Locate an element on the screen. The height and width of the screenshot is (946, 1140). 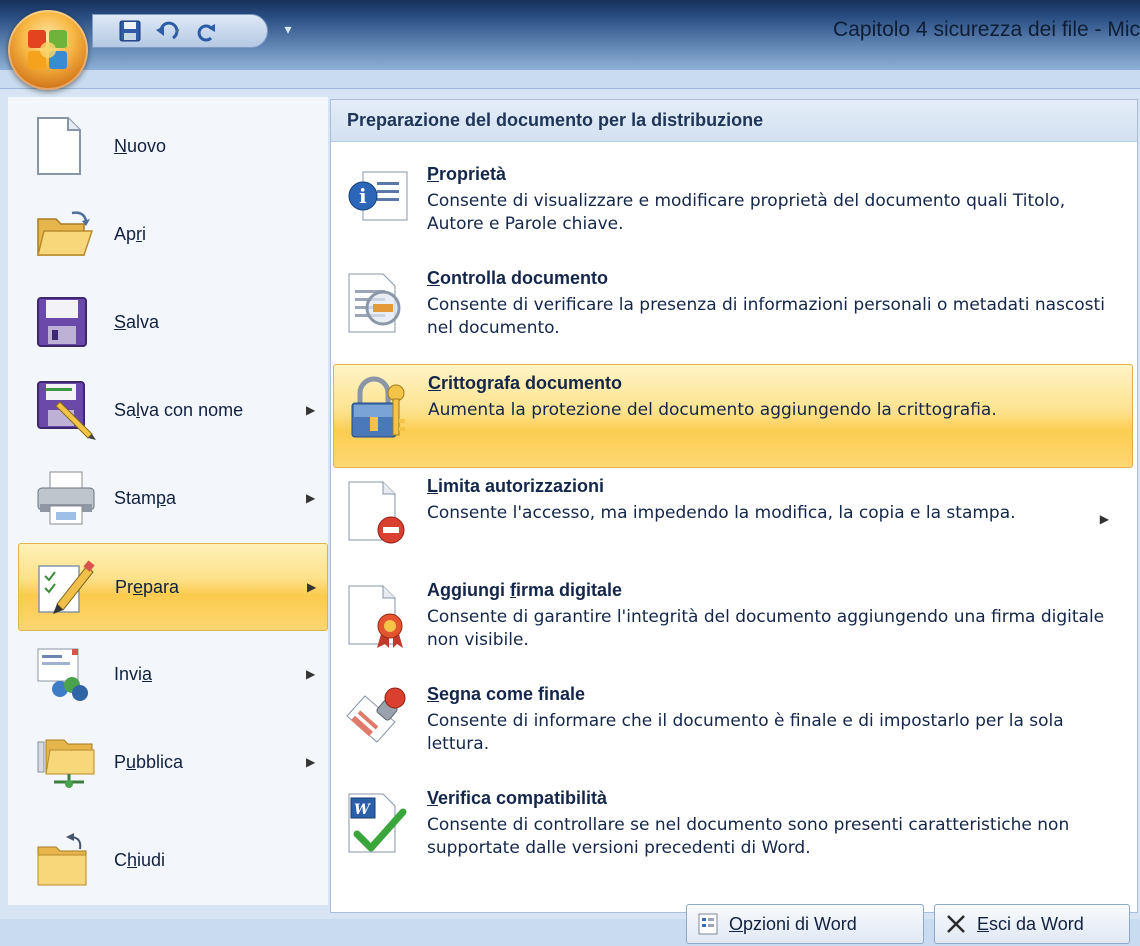
menu-item-invia: Invia ▶ is located at coordinates (172, 674).